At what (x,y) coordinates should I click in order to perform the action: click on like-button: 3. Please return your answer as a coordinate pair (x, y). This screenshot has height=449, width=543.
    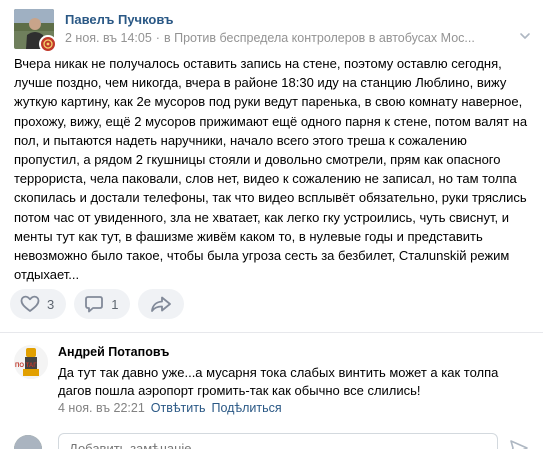
    Looking at the image, I should click on (38, 304).